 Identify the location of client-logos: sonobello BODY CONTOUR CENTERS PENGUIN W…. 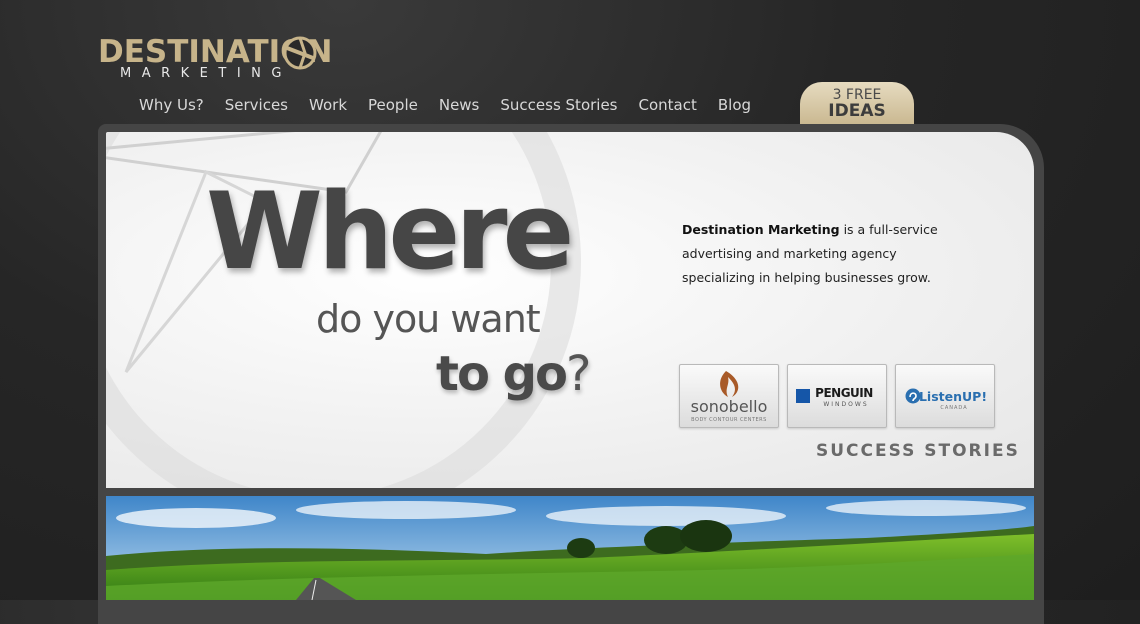
(841, 396).